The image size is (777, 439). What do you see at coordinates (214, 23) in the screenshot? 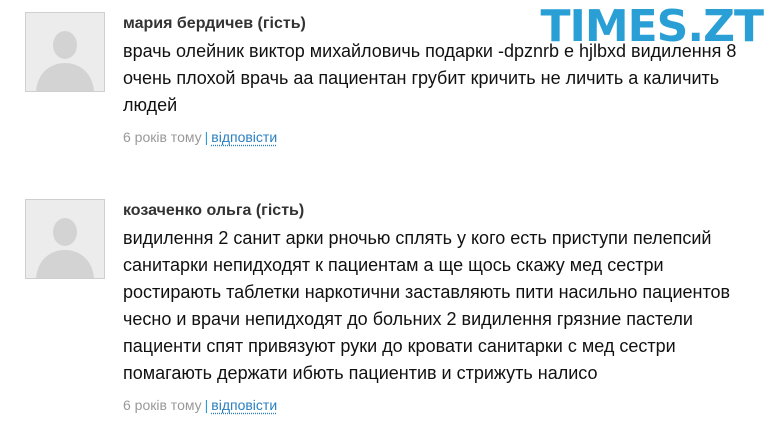
I see `comment-author: мария бердичев (гість)` at bounding box center [214, 23].